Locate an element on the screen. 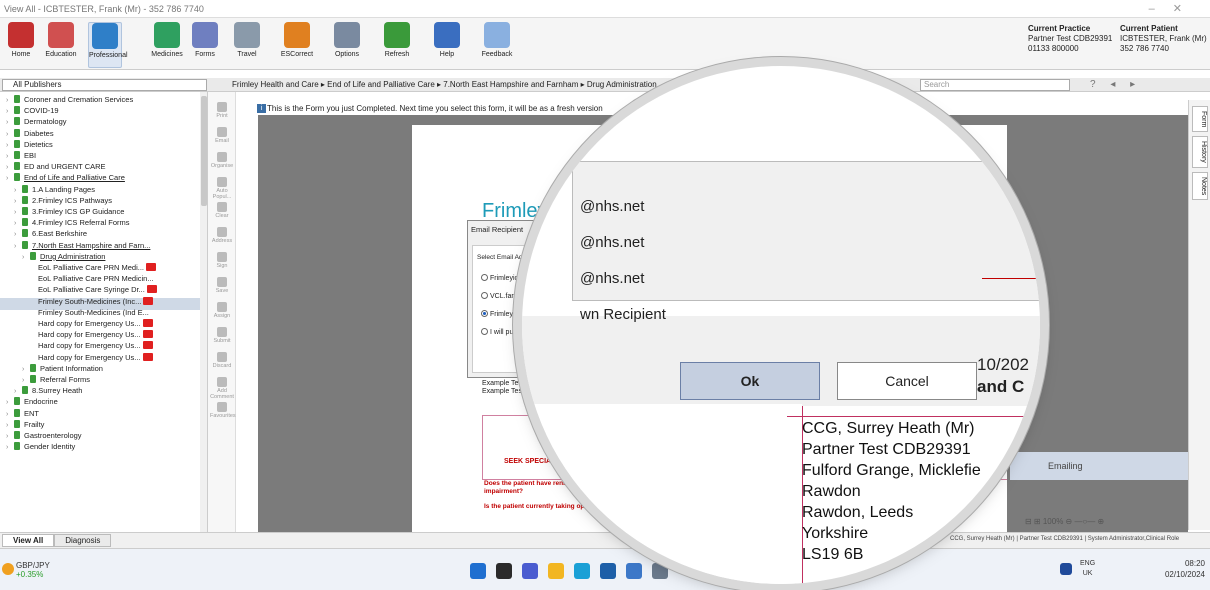 The height and width of the screenshot is (590, 1210). tree-item: › ED and URGENT CARE is located at coordinates (56, 167).